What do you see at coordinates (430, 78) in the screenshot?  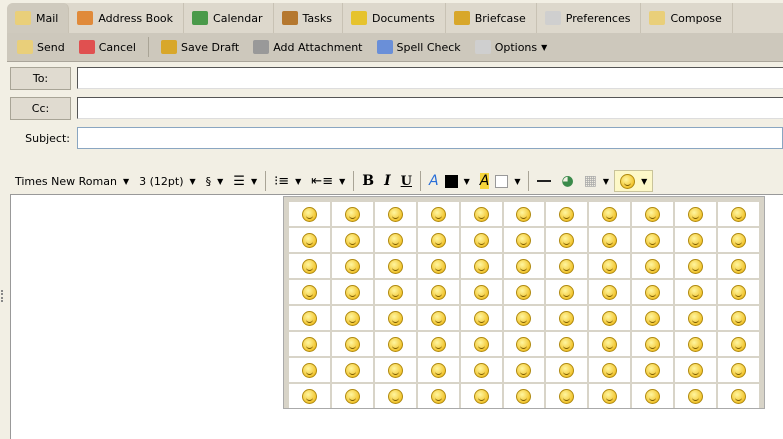 I see `to-input` at bounding box center [430, 78].